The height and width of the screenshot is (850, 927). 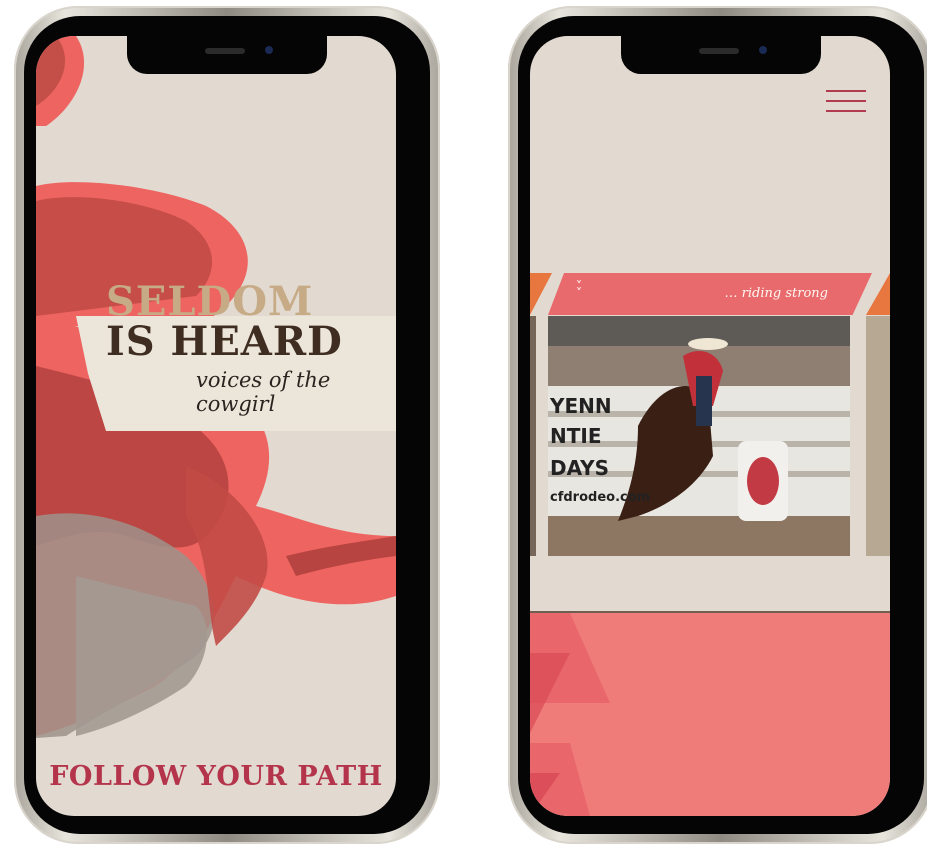 I want to click on title-line1: SELDOM, so click(x=210, y=301).